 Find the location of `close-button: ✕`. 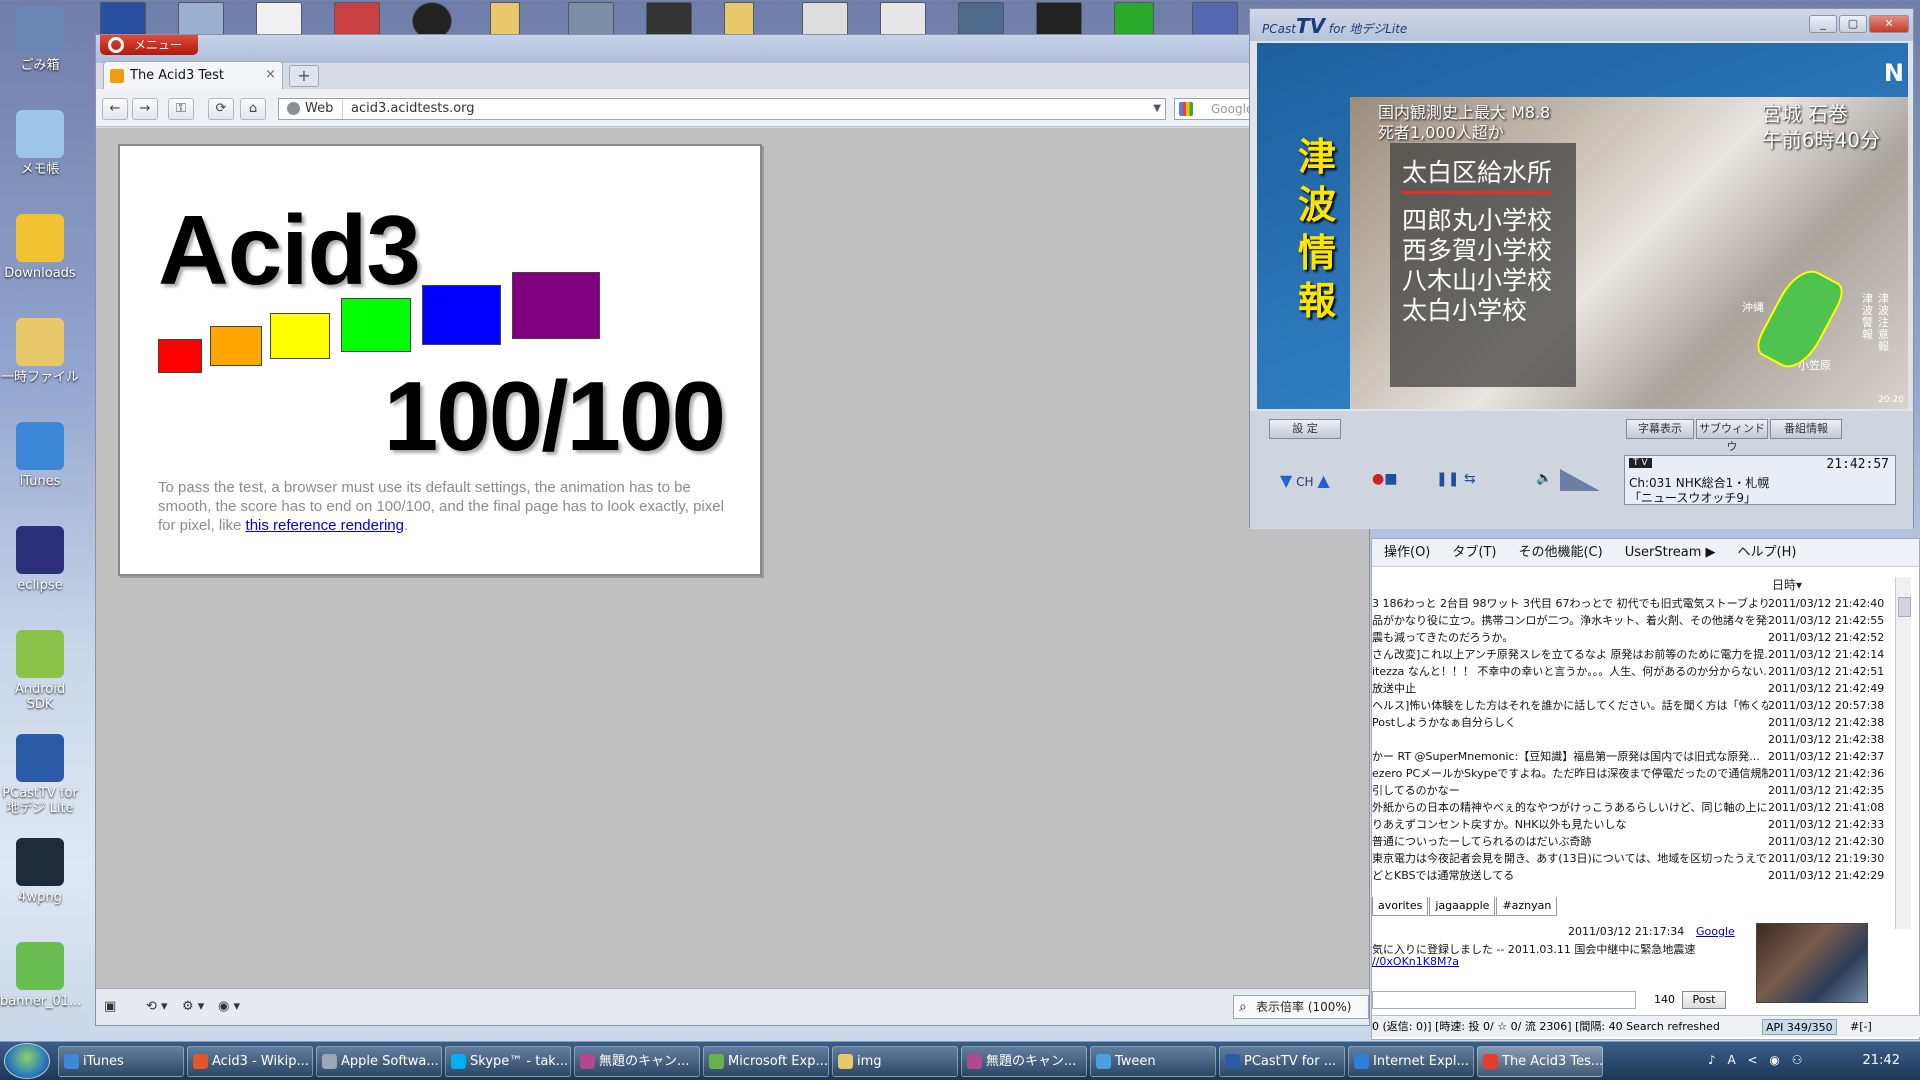

close-button: ✕ is located at coordinates (1889, 24).